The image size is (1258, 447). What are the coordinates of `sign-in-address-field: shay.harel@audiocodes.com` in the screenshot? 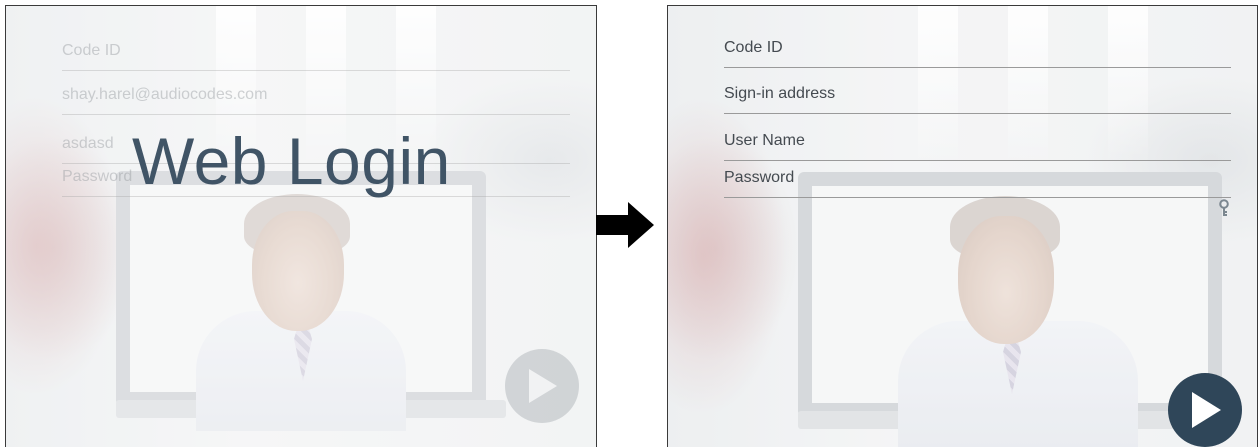 It's located at (316, 95).